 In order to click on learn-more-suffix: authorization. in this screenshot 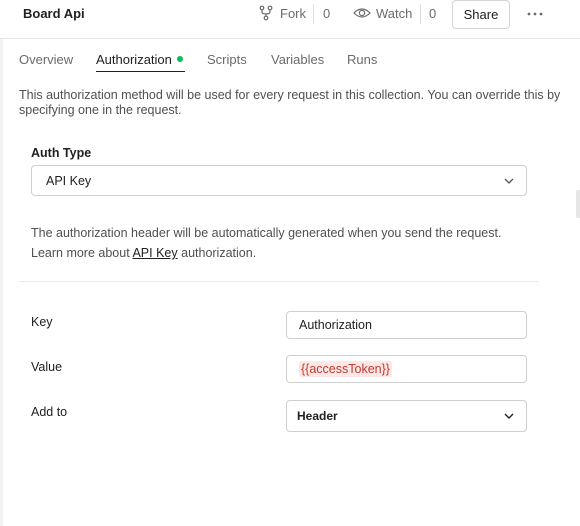, I will do `click(217, 253)`.